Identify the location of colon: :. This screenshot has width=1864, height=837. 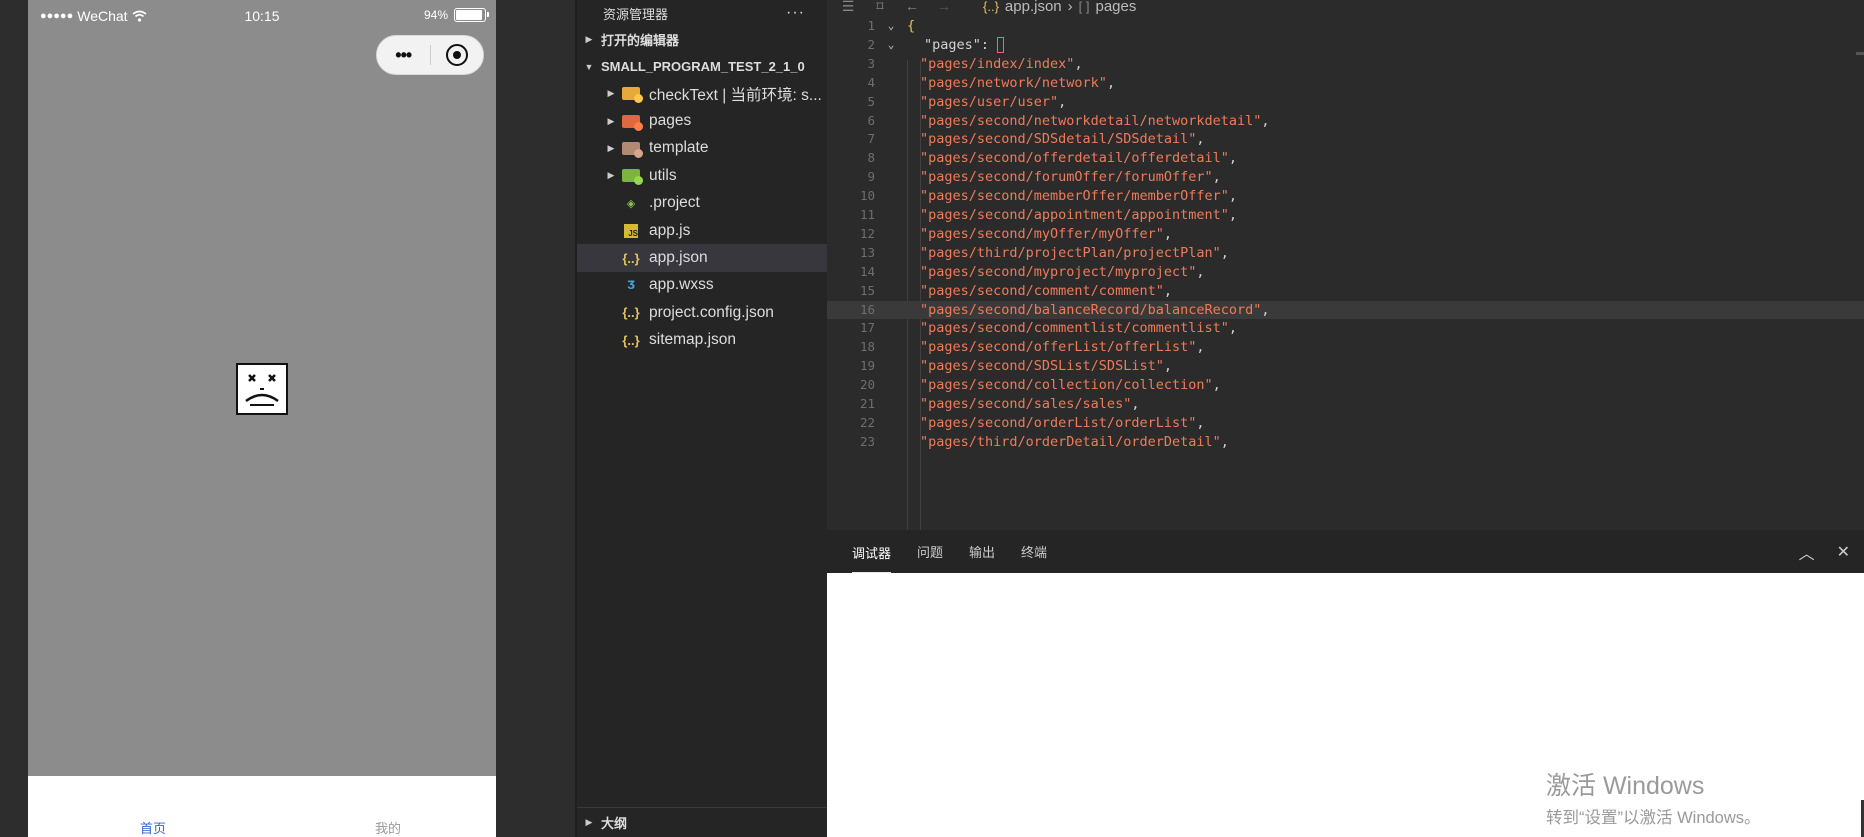
(989, 44).